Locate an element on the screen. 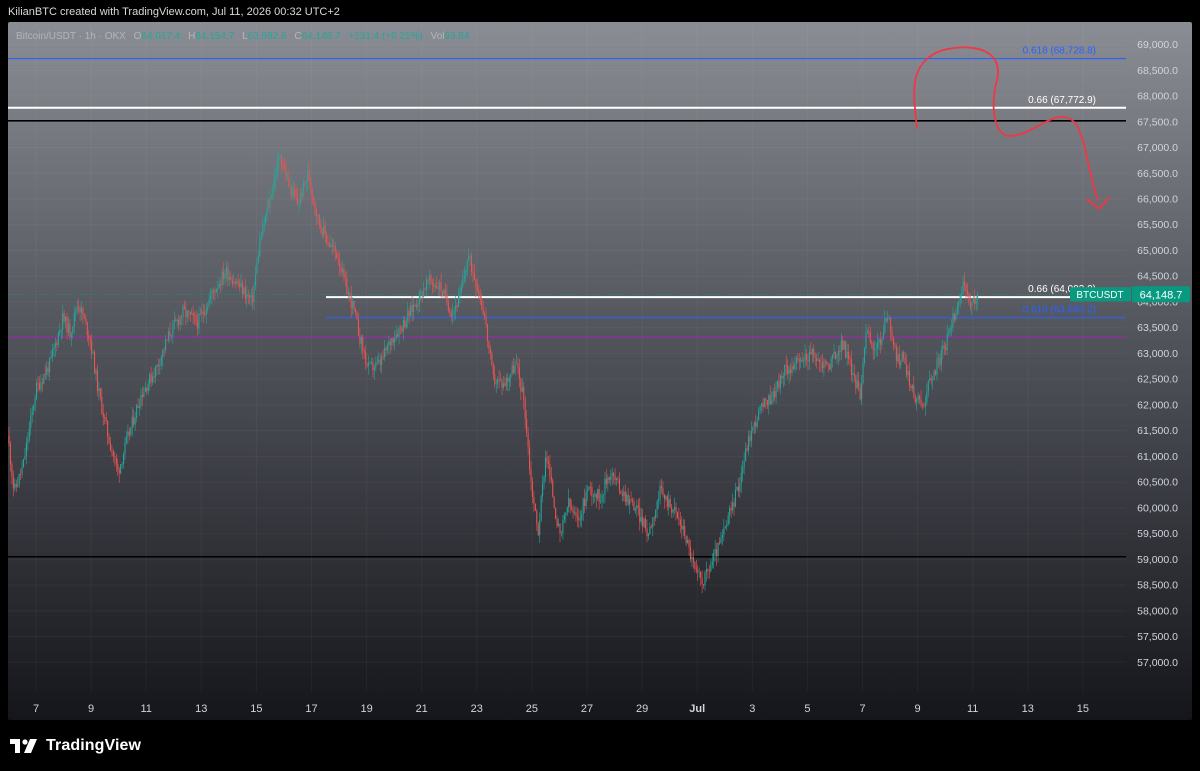 The image size is (1200, 771). price-tick-label: 60,500.0 is located at coordinates (1157, 483).